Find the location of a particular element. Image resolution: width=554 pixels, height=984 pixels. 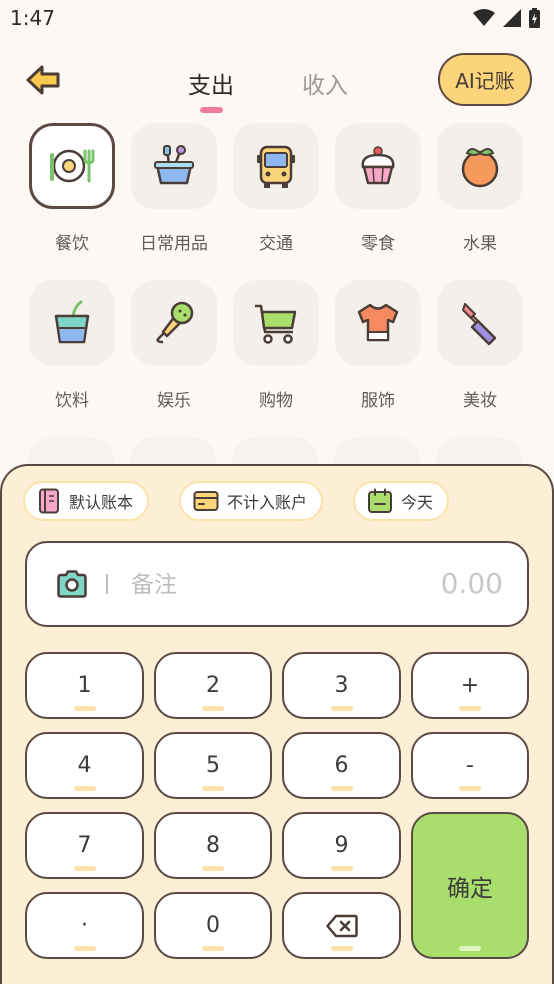

category-label: 美妆 is located at coordinates (480, 401).